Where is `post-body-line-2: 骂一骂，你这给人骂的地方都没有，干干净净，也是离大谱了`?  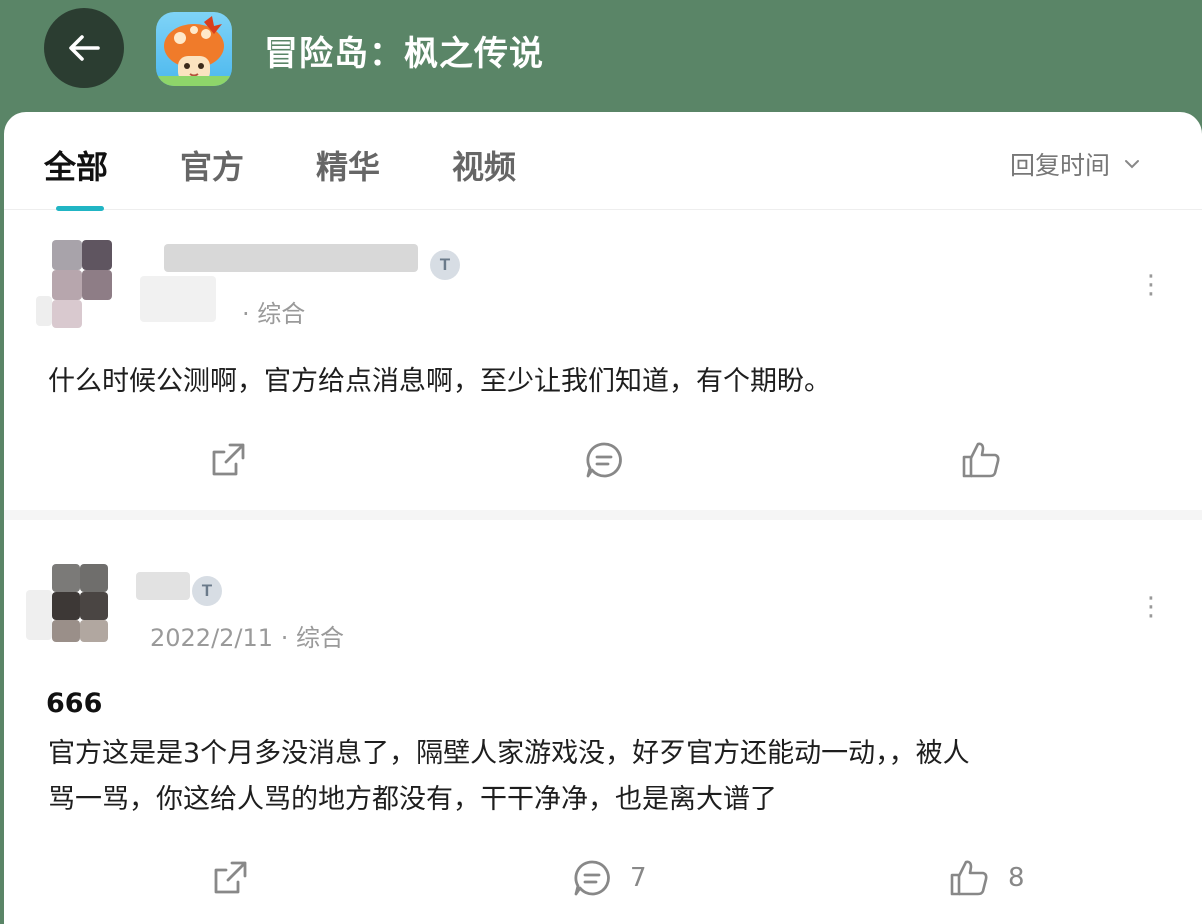 post-body-line-2: 骂一骂，你这给人骂的地方都没有，干干净净，也是离大谱了 is located at coordinates (412, 799).